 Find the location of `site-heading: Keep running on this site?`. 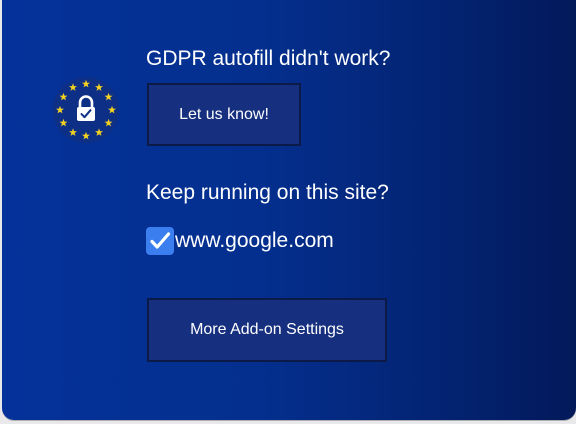

site-heading: Keep running on this site? is located at coordinates (267, 192).